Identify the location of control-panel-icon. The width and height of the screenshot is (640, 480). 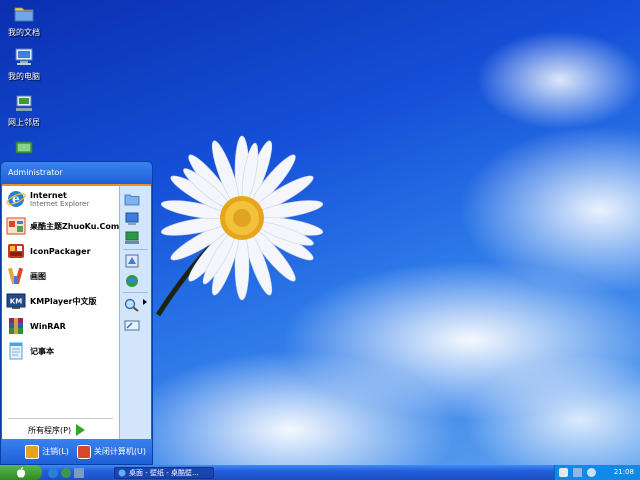
(132, 261).